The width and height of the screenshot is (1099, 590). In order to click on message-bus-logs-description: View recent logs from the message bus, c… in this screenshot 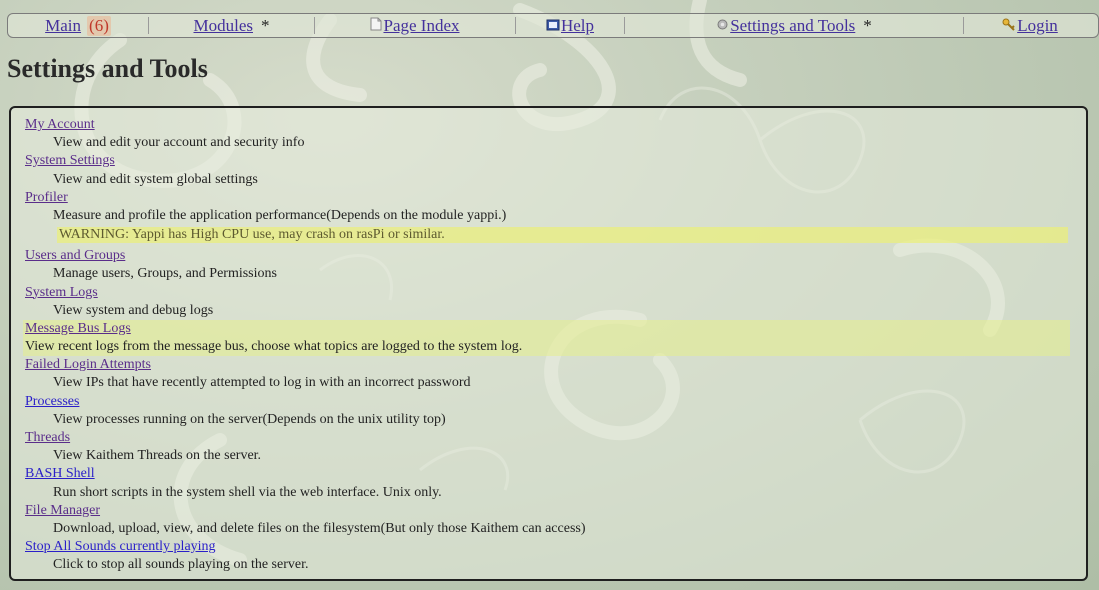, I will do `click(546, 347)`.